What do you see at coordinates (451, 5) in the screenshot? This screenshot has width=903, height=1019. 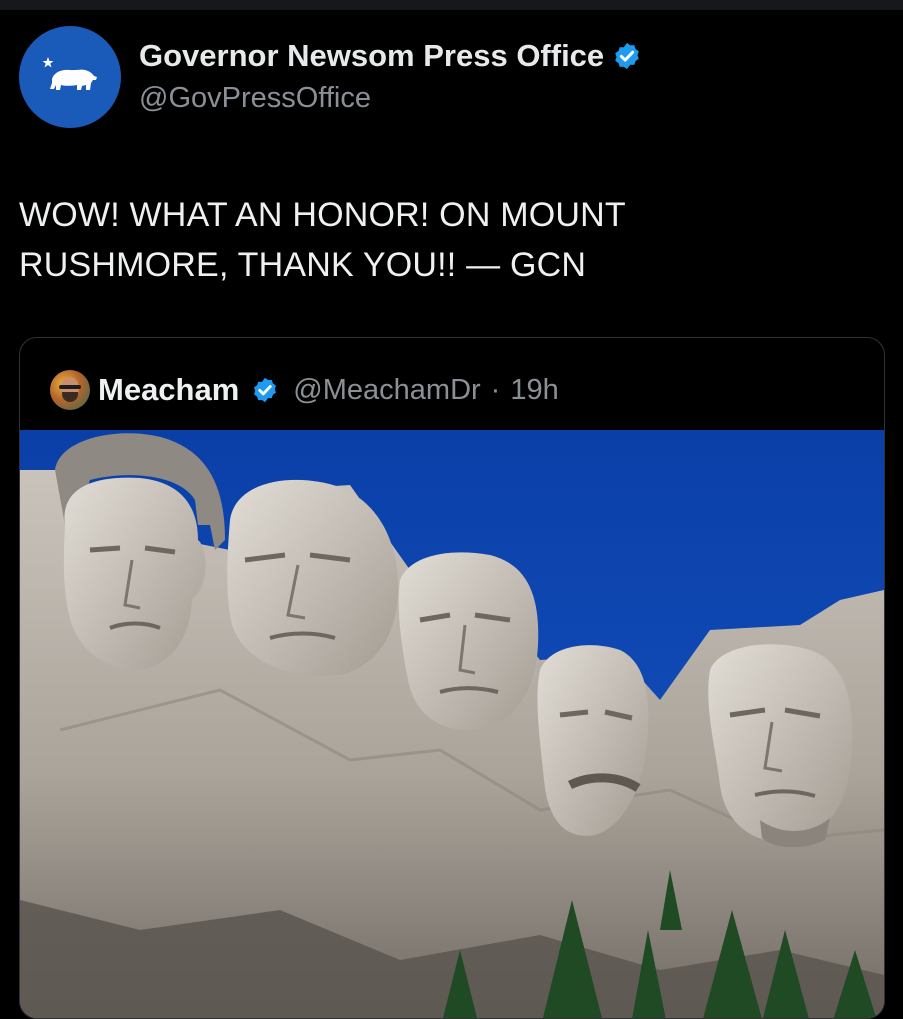 I see `status-strip` at bounding box center [451, 5].